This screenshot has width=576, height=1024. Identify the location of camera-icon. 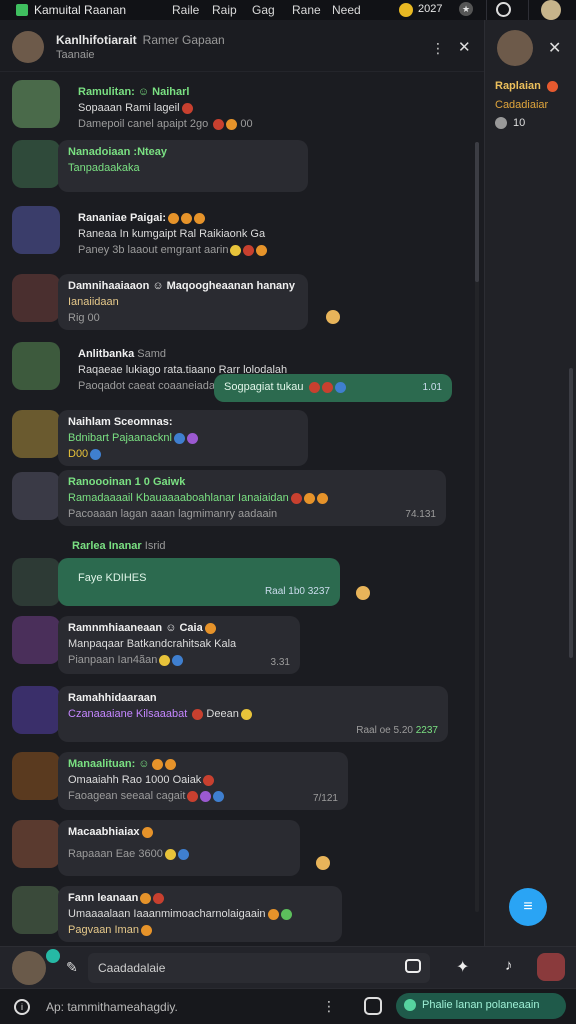
(413, 966).